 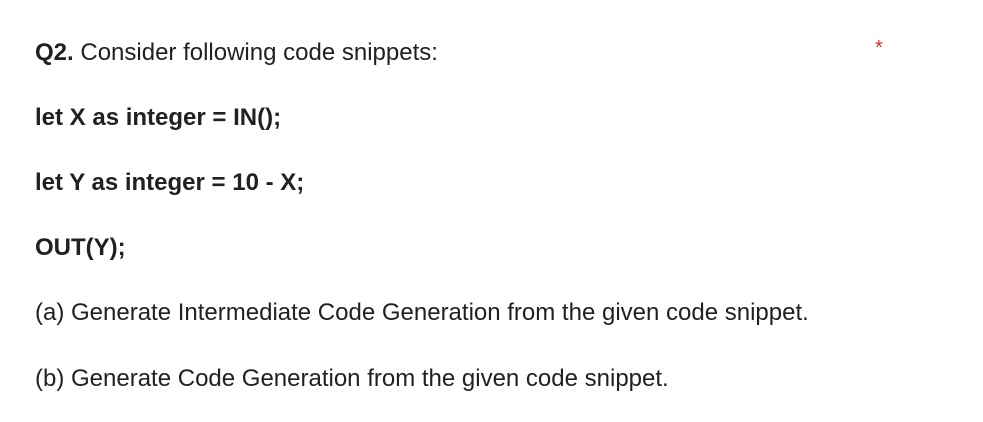 I want to click on code-line-3: OUT(Y);, so click(x=80, y=247).